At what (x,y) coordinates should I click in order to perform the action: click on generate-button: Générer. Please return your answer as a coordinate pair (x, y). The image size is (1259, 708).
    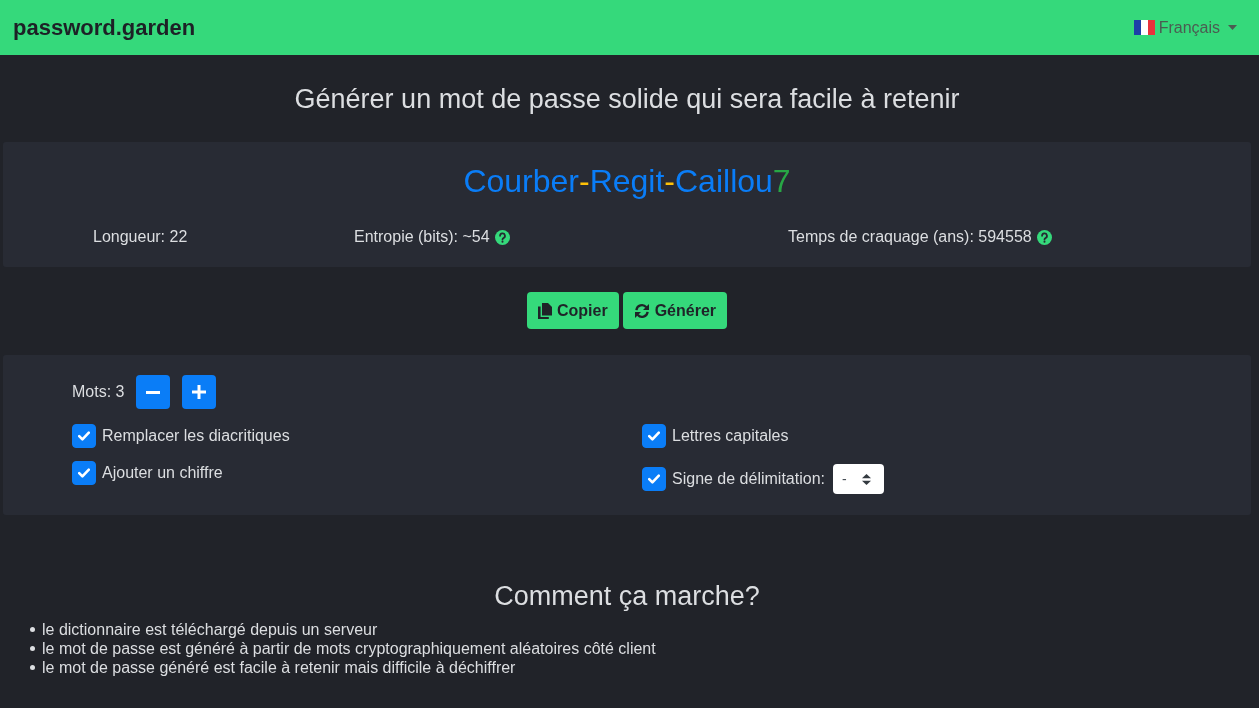
    Looking at the image, I should click on (674, 310).